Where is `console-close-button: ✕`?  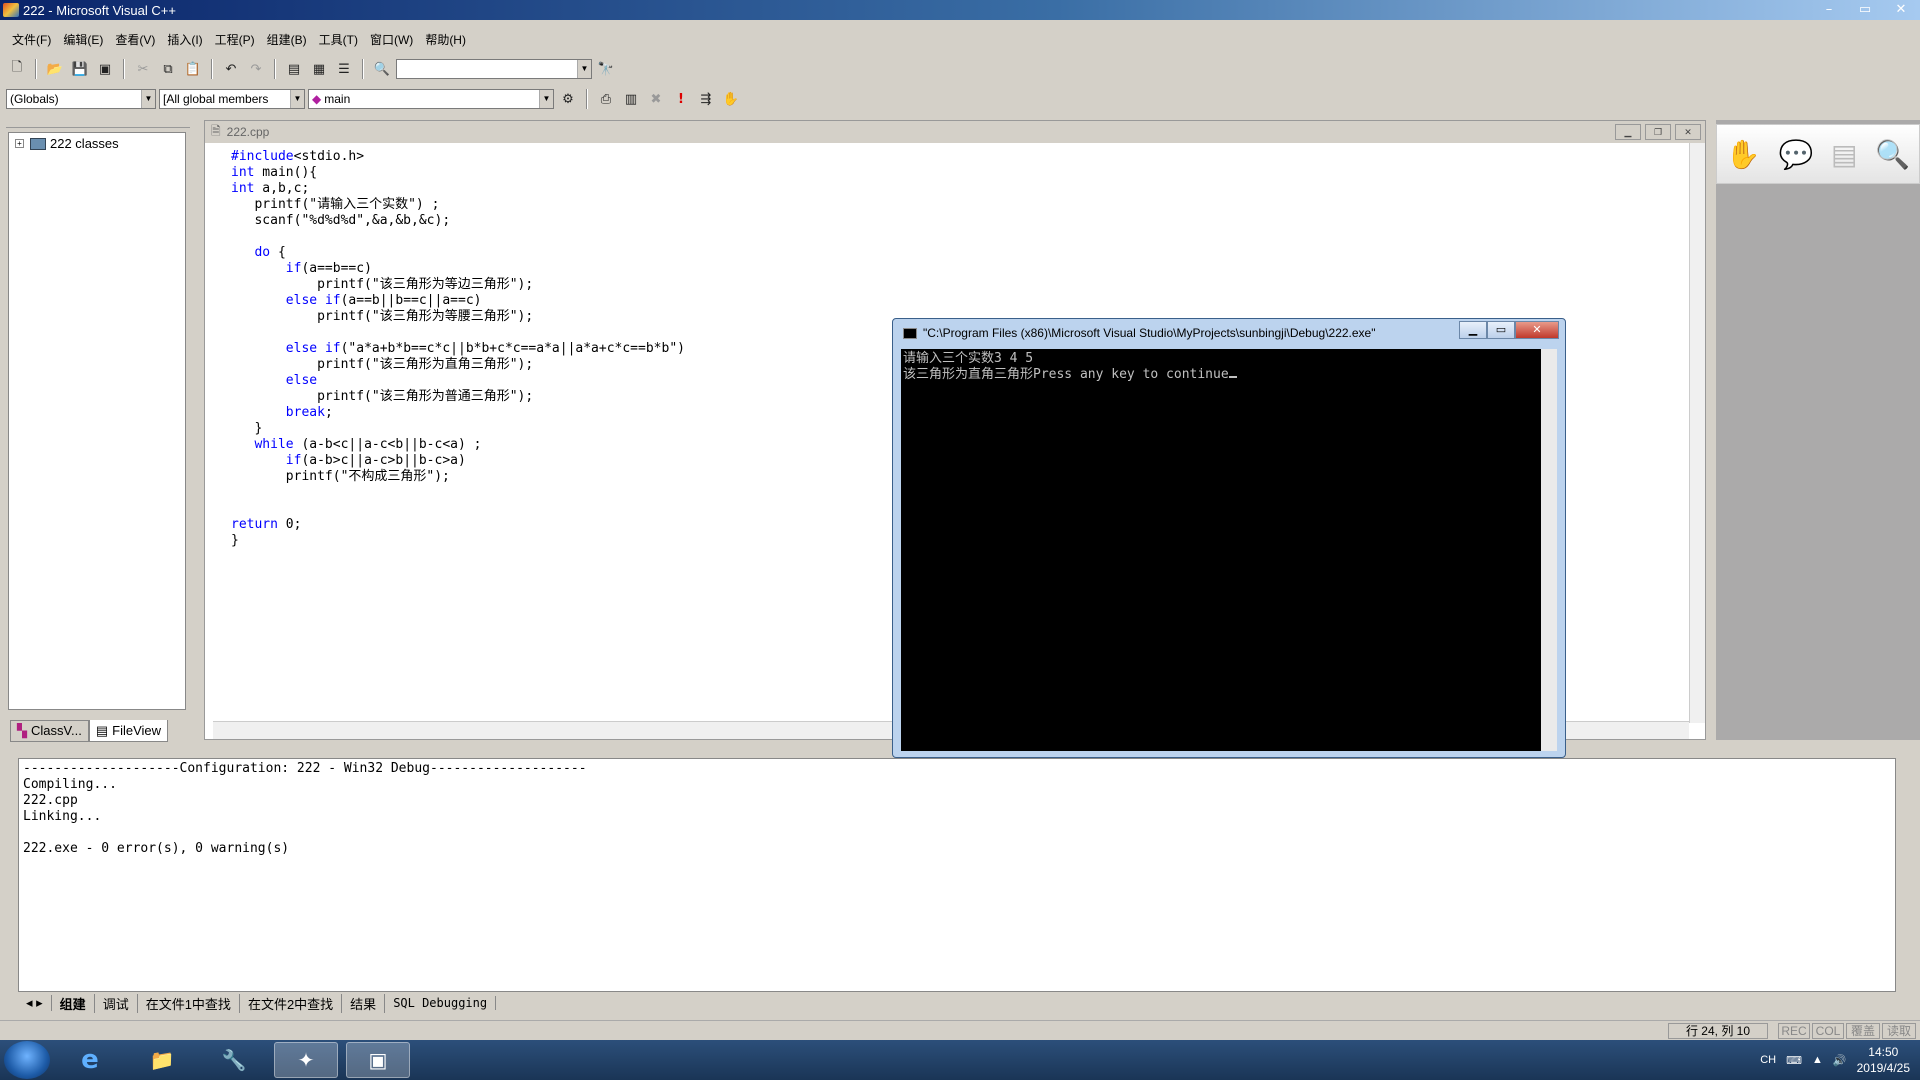 console-close-button: ✕ is located at coordinates (1537, 330).